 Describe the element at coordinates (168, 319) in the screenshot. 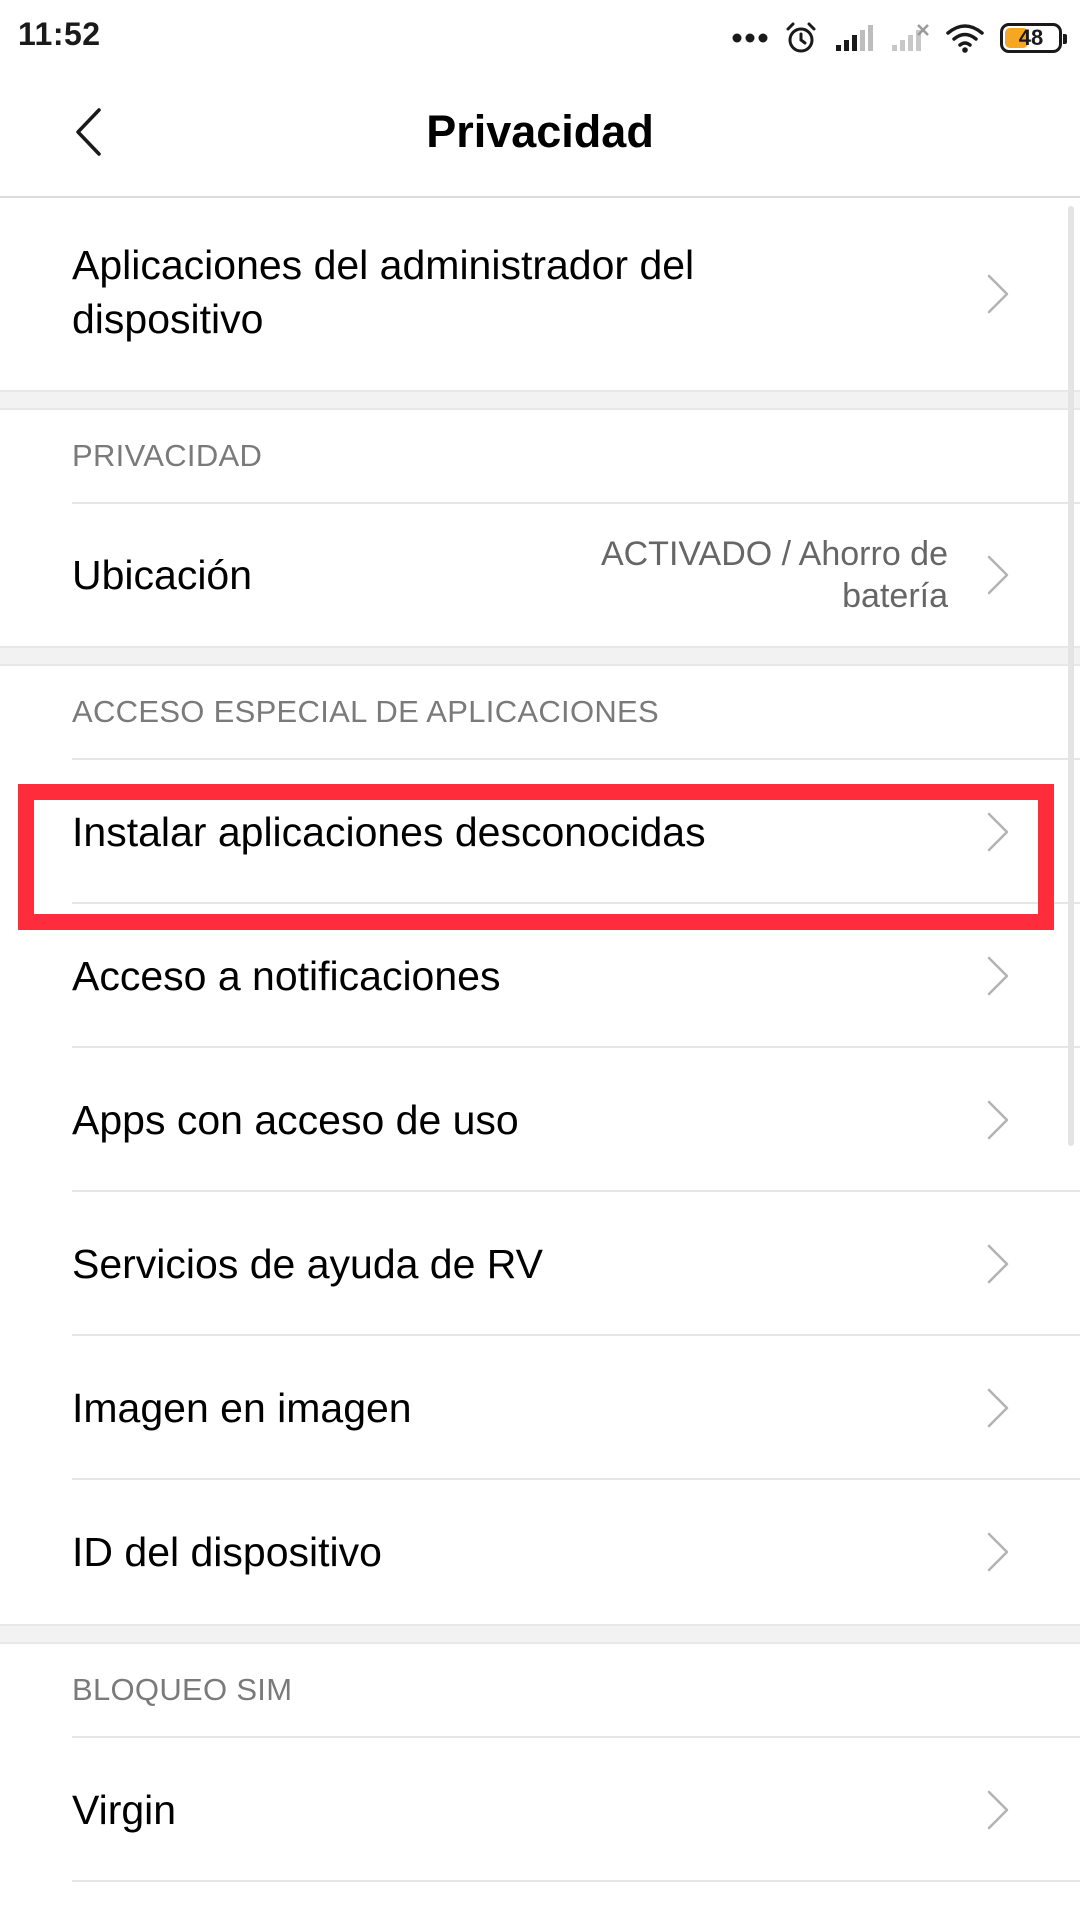

I see `device-admin-apps-label-line2: dispositivo` at that location.